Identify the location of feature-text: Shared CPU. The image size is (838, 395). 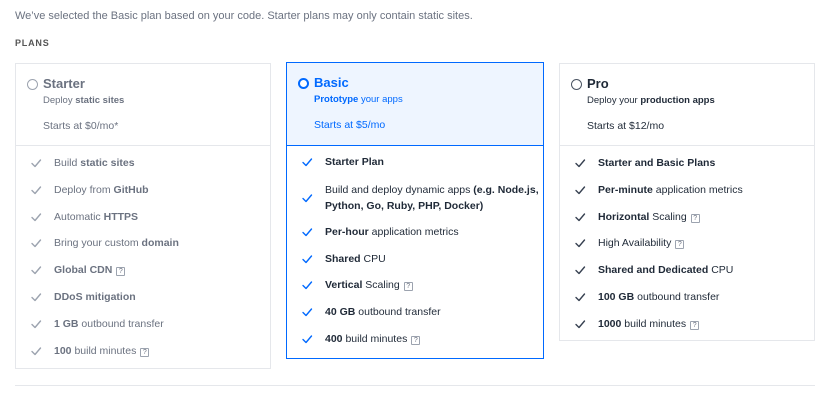
(355, 258).